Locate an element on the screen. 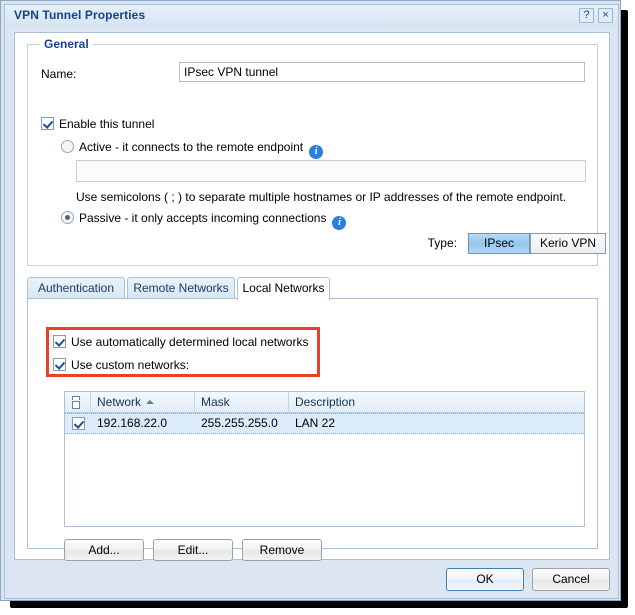 The image size is (635, 615). titlebar: VPN Tunnel Properties ? × is located at coordinates (311, 16).